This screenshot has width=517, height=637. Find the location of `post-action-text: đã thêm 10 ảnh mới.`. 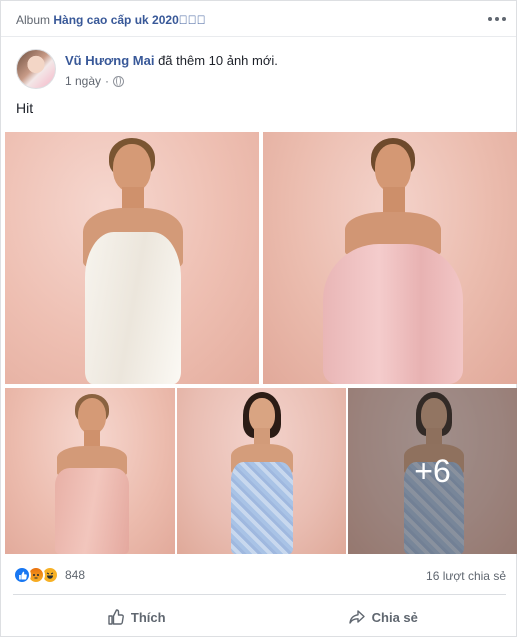

post-action-text: đã thêm 10 ảnh mới. is located at coordinates (218, 60).